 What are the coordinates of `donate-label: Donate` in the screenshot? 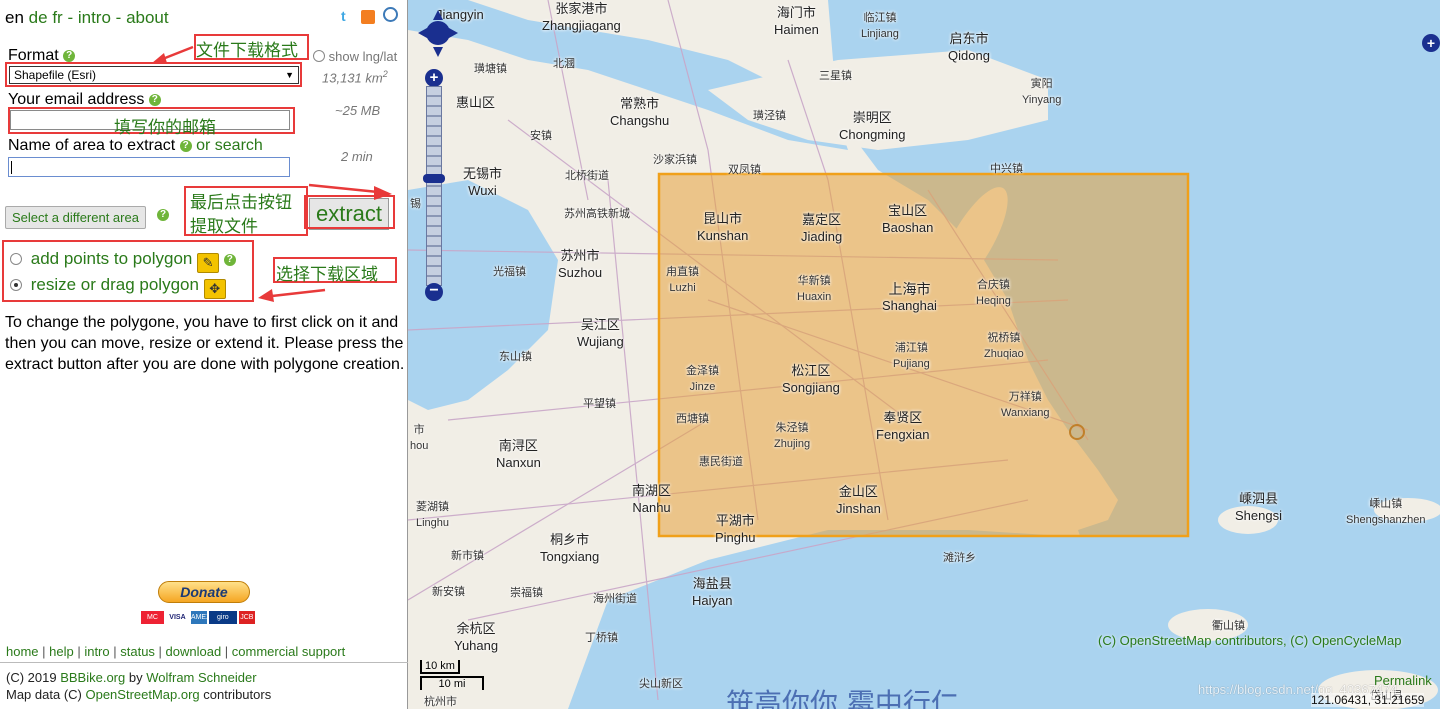 It's located at (204, 592).